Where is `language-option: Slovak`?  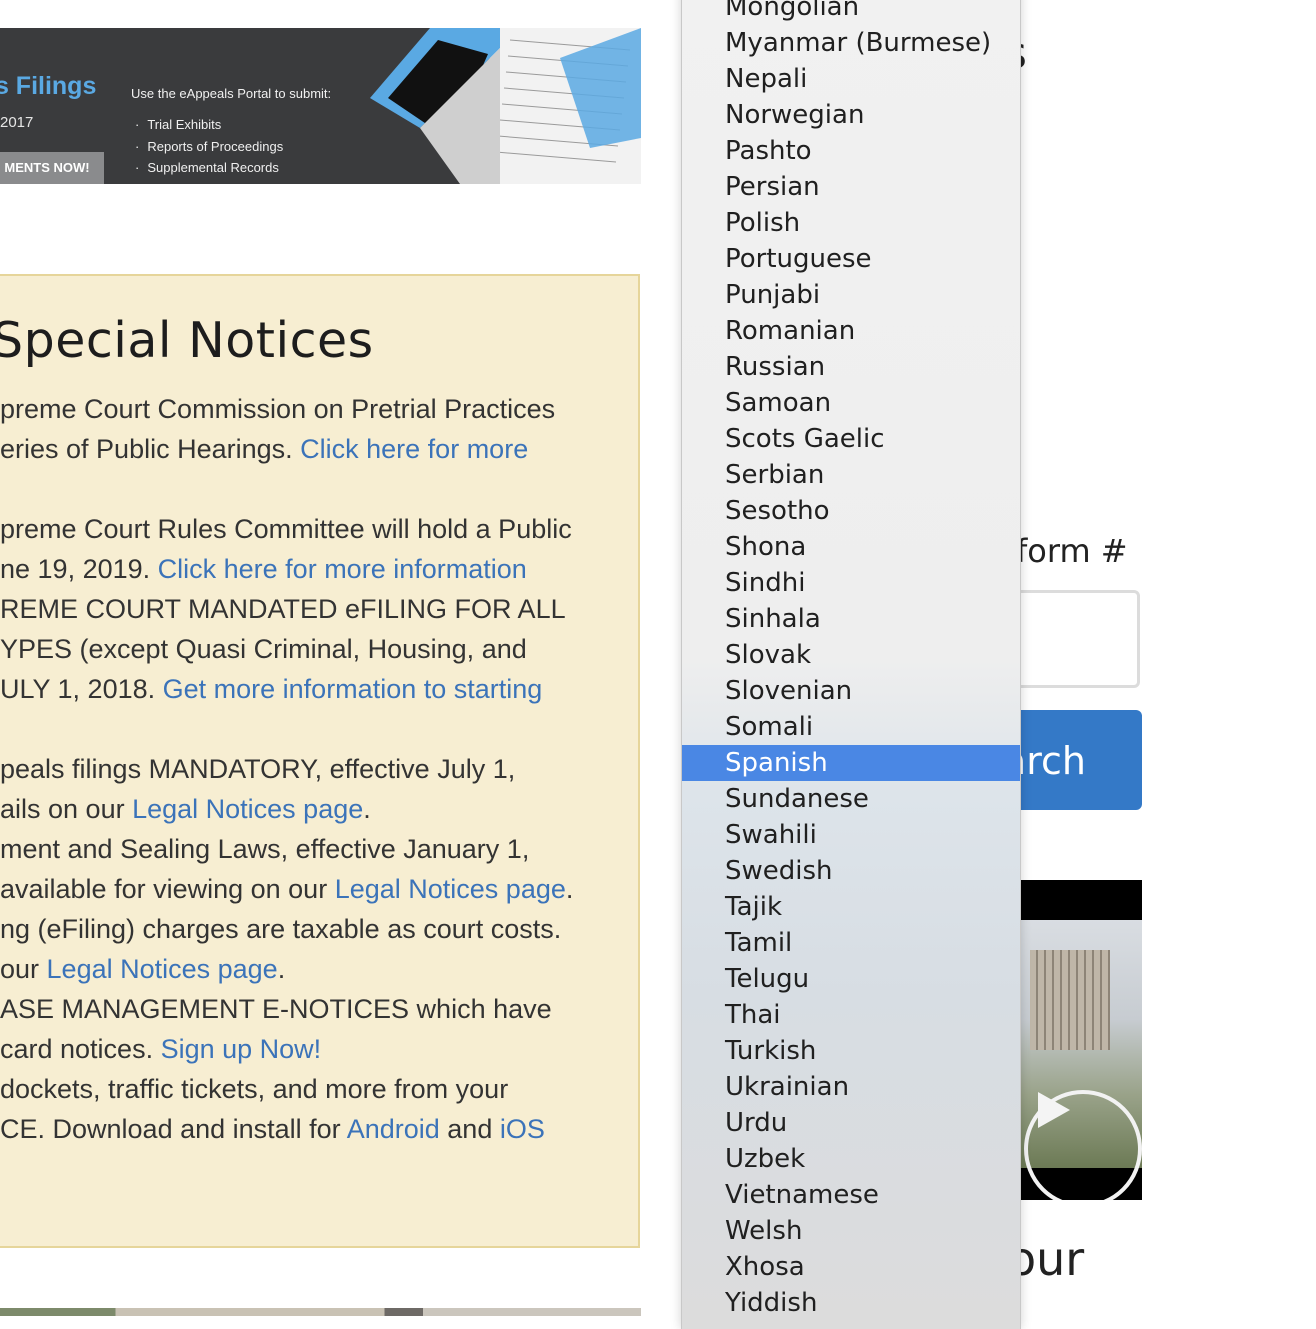
language-option: Slovak is located at coordinates (851, 655).